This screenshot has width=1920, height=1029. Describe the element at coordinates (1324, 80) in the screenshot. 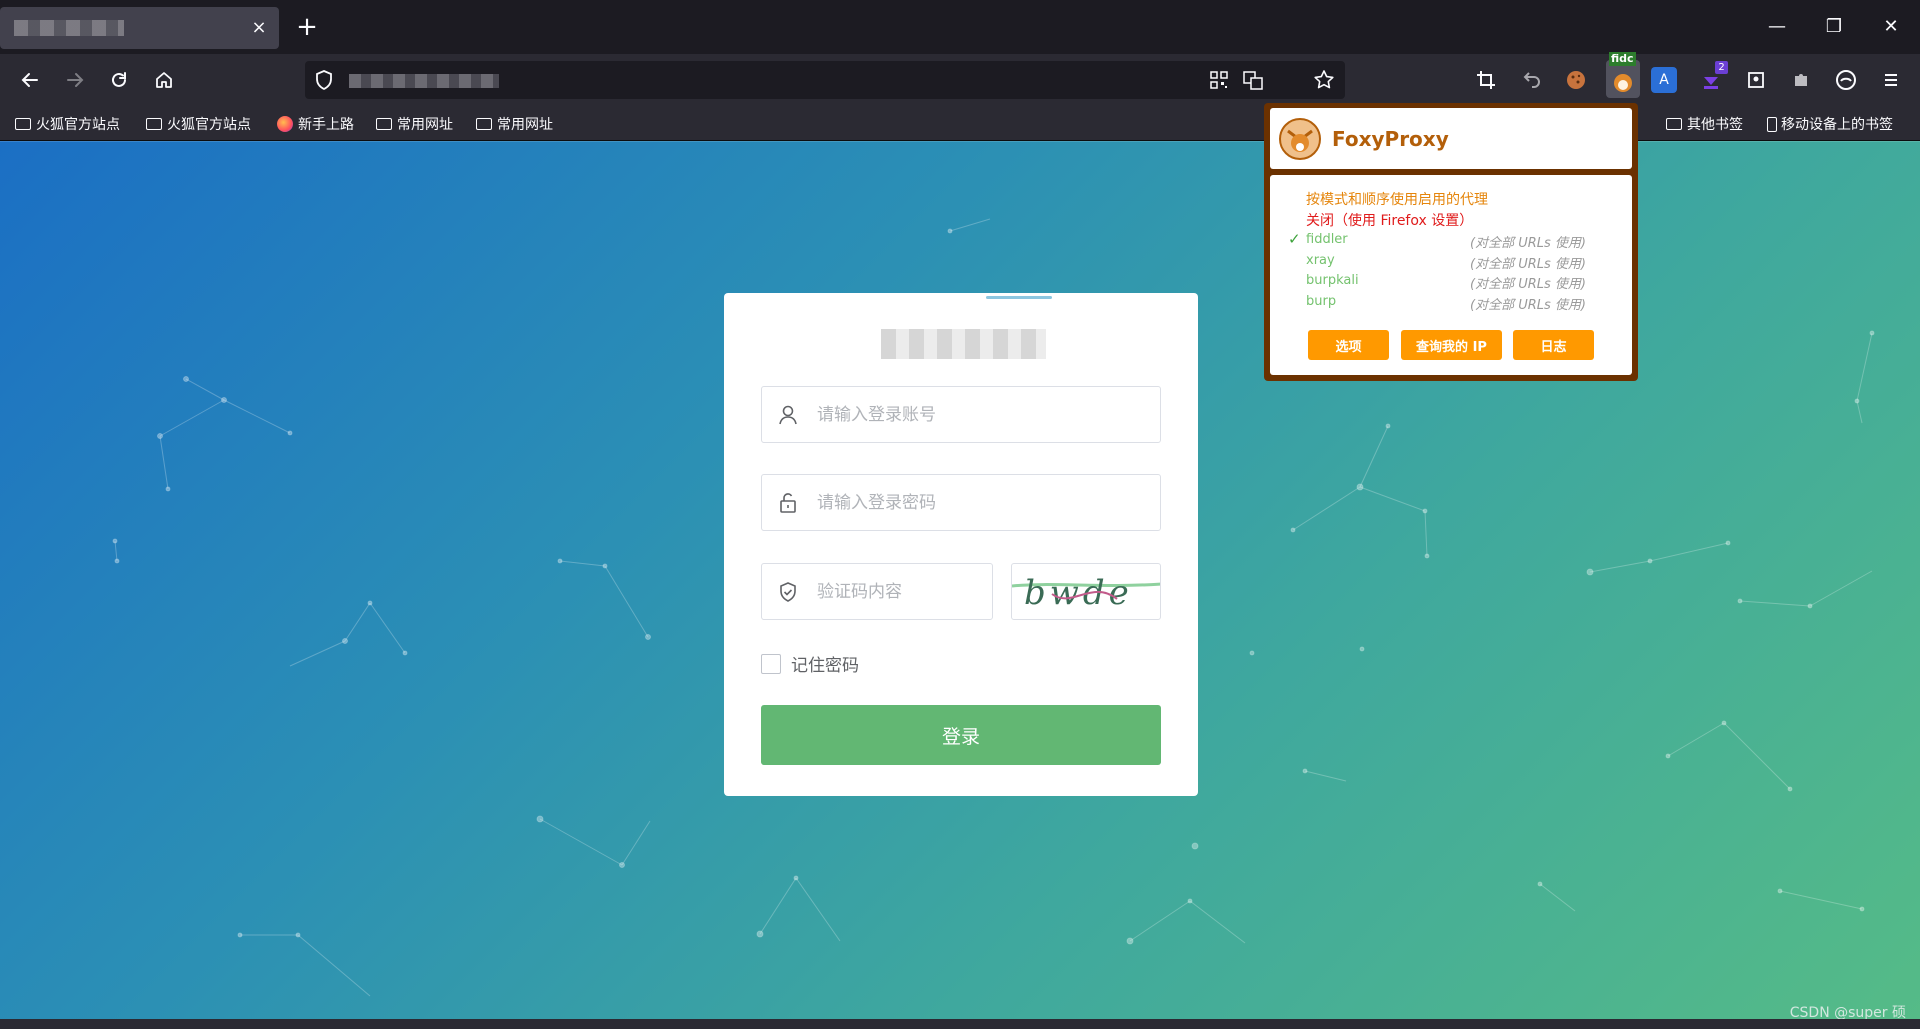

I see `bookmark-star-icon` at that location.